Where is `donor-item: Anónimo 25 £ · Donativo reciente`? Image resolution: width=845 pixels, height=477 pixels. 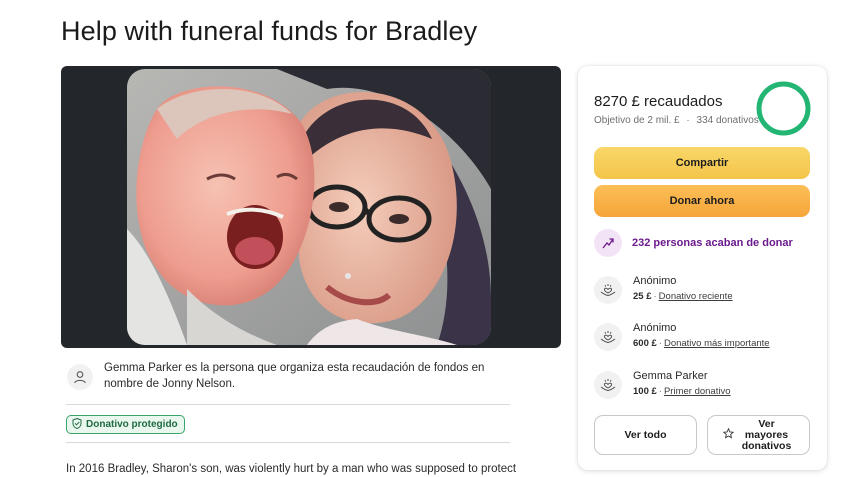
donor-item: Anónimo 25 £ · Donativo reciente is located at coordinates (704, 293).